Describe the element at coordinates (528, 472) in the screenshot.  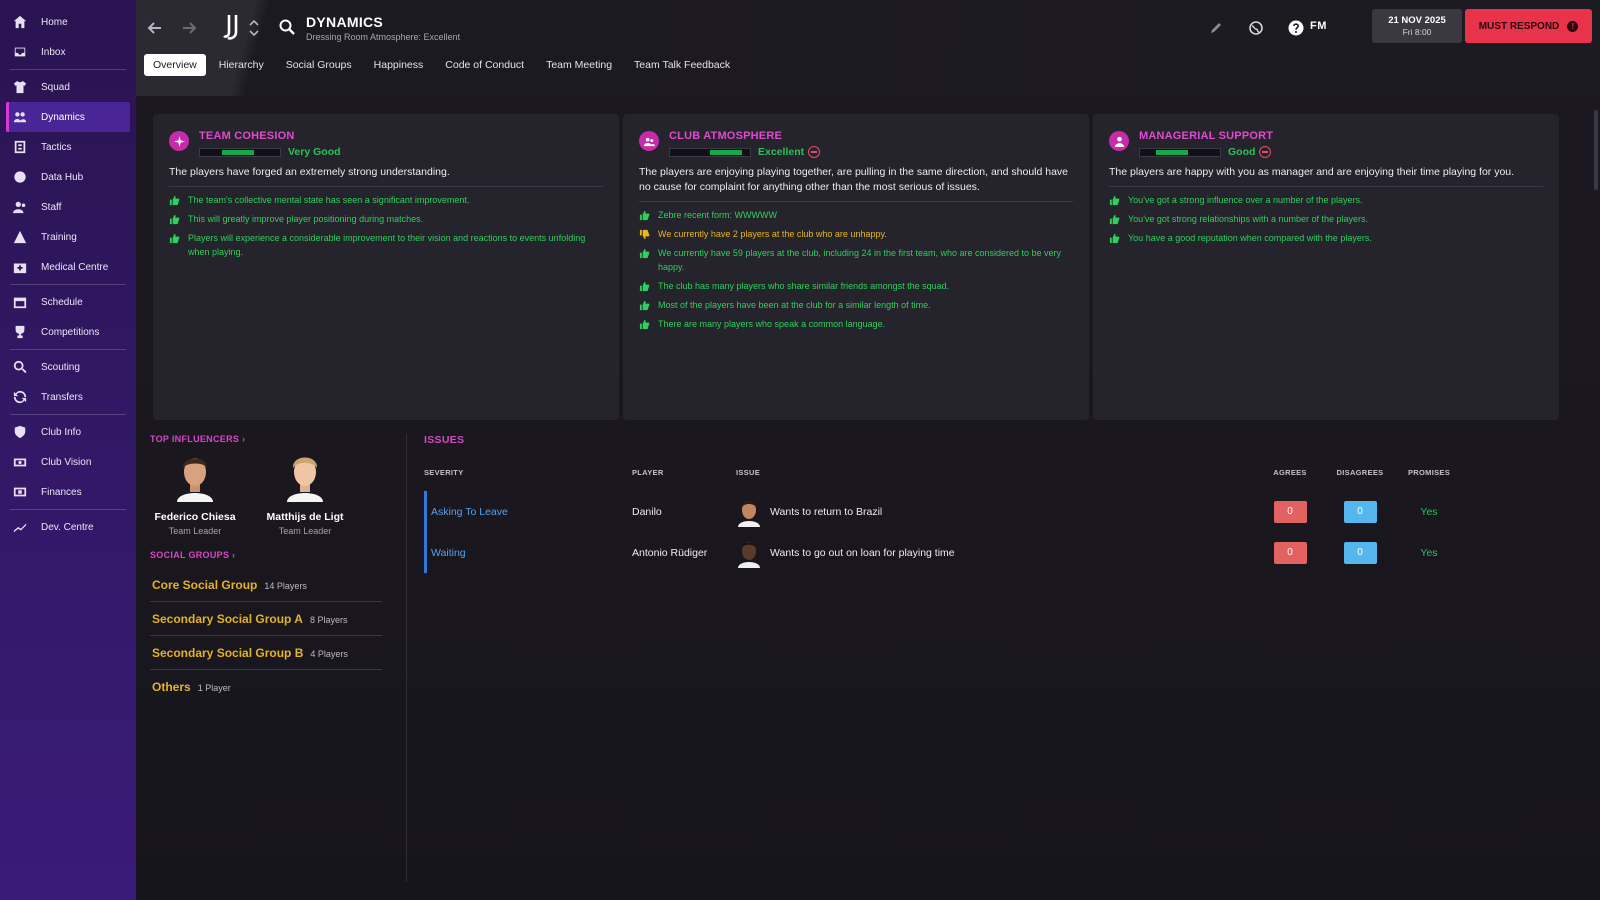
I see `column-header-severity: SEVERITY` at that location.